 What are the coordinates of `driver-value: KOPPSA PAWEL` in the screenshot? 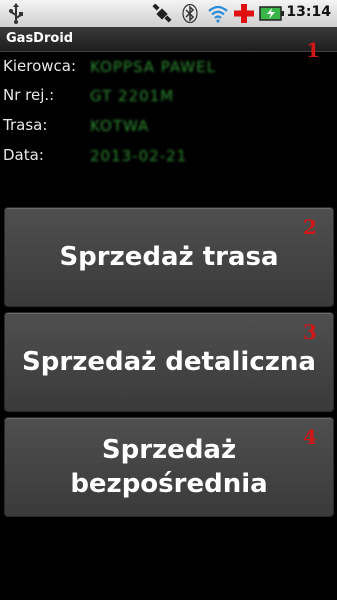 It's located at (153, 67).